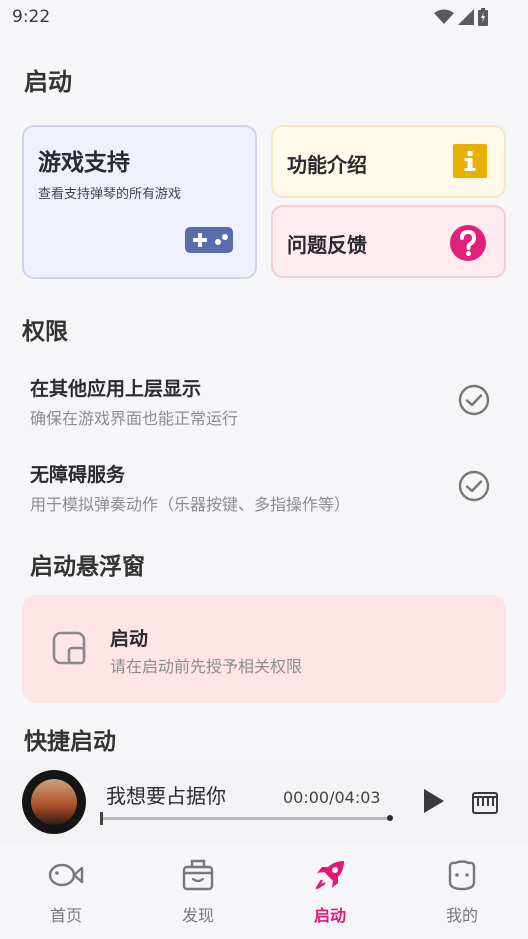 This screenshot has width=528, height=939. I want to click on gift-box-icon, so click(198, 875).